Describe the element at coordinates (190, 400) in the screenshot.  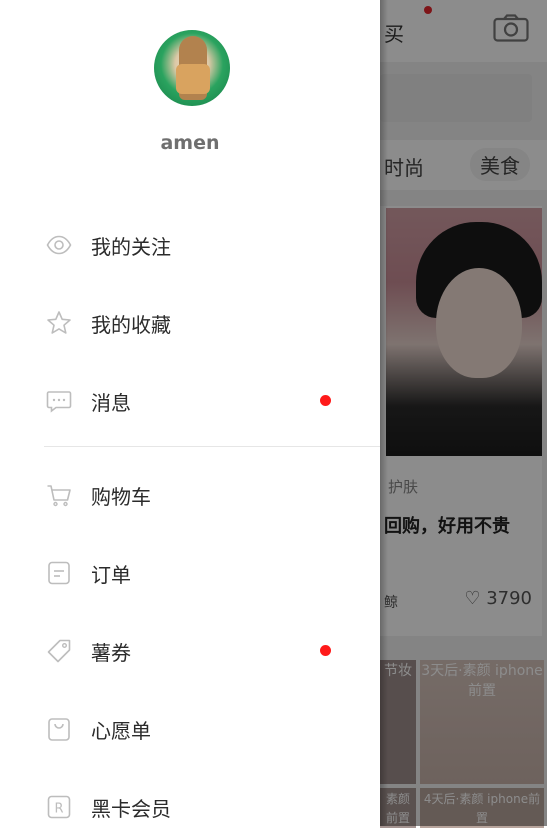
I see `menu-item-messages: 消息` at that location.